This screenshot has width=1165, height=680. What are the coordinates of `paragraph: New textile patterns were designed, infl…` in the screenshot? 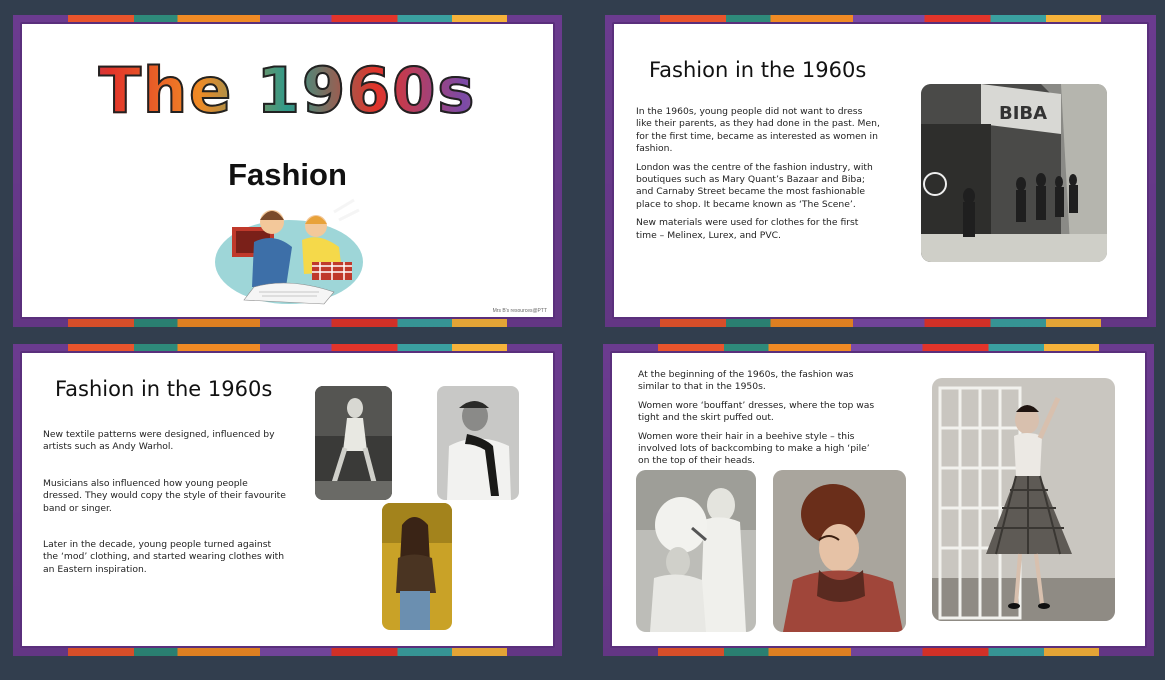 It's located at (159, 441).